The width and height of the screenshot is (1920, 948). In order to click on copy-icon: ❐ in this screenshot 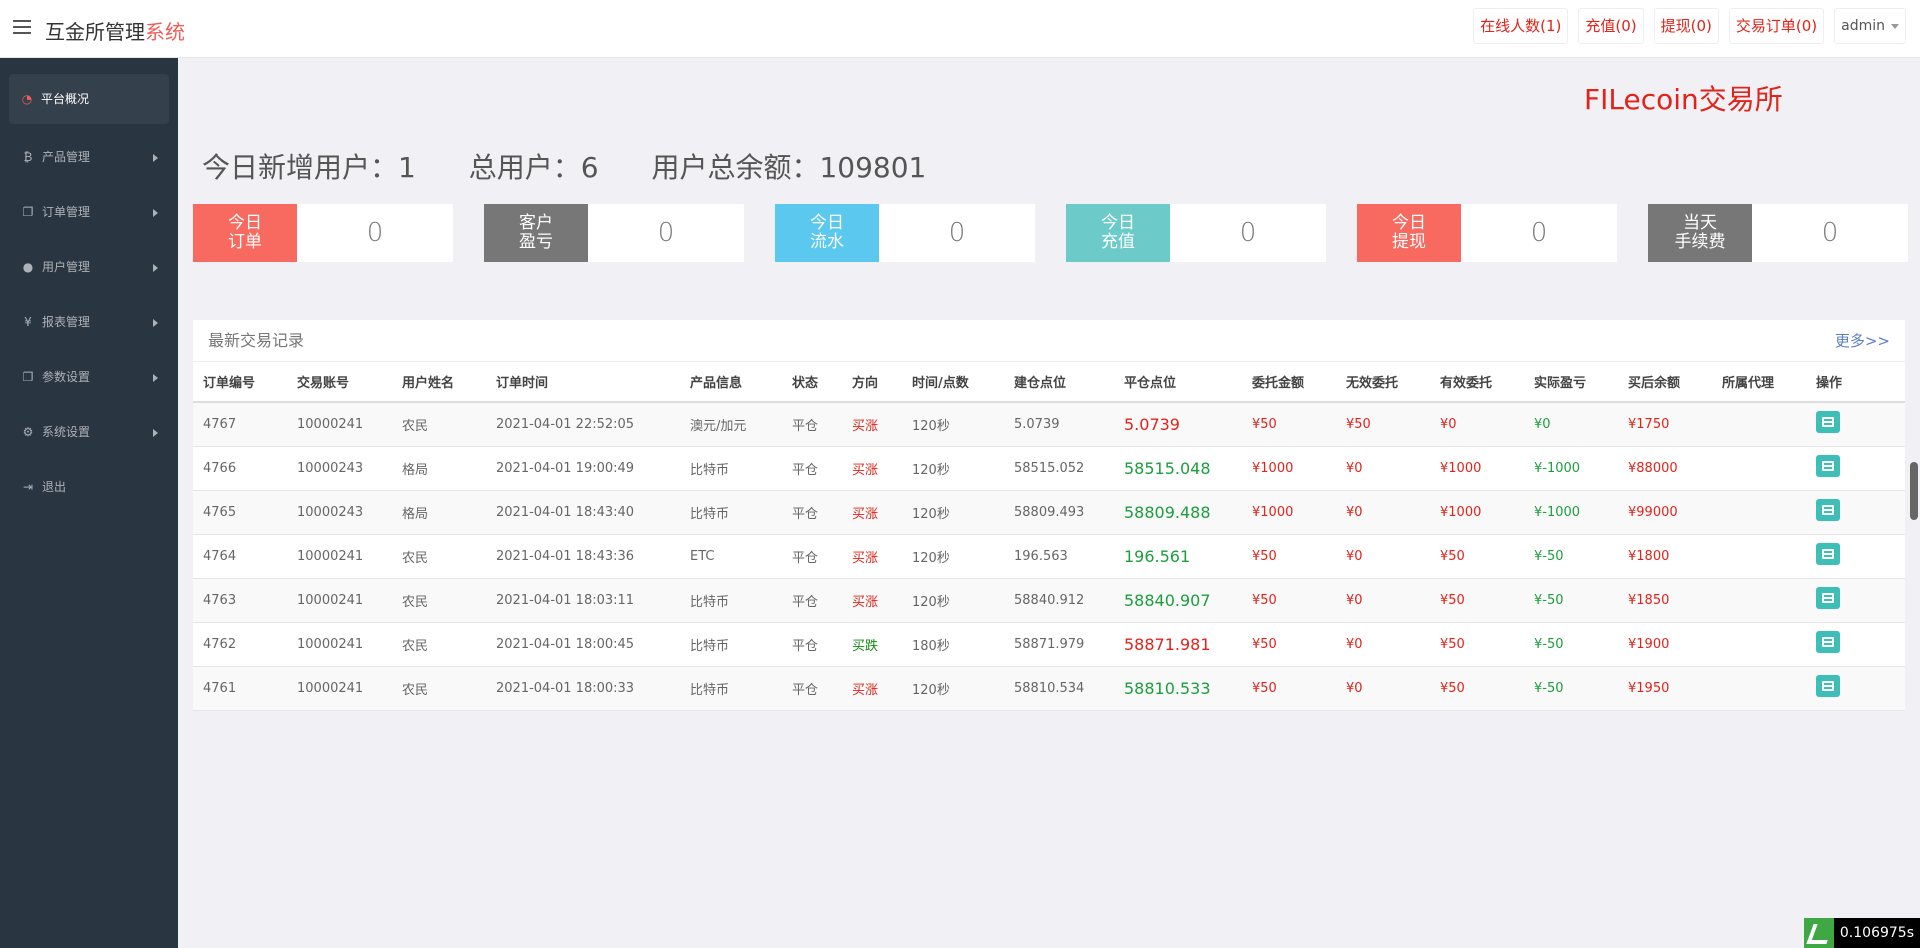, I will do `click(28, 212)`.